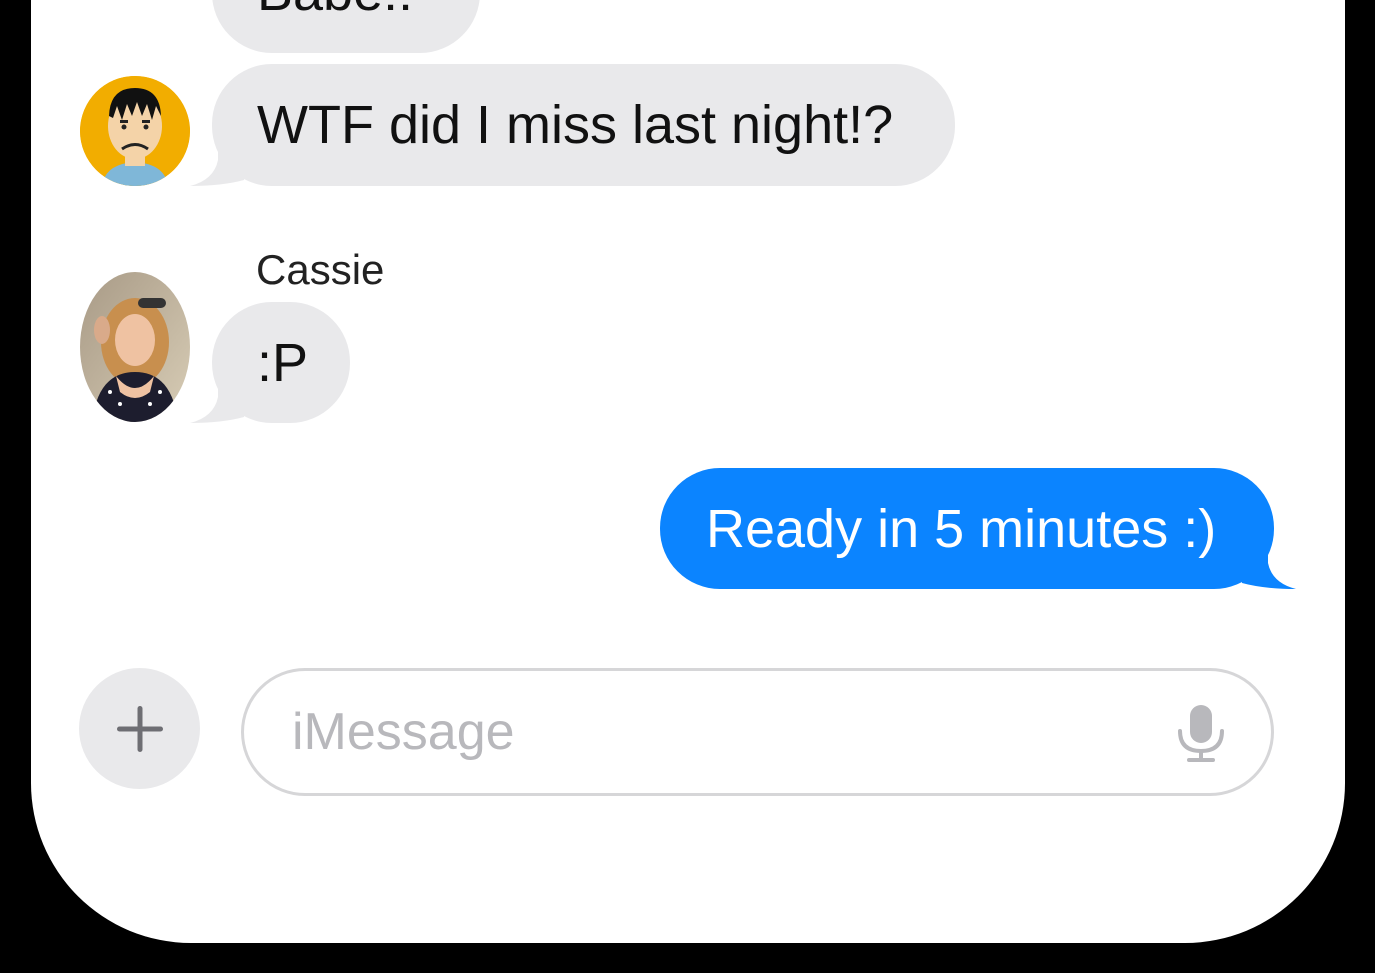 This screenshot has height=973, width=1375. I want to click on message-bubble-incoming: Babe!!, so click(346, 26).